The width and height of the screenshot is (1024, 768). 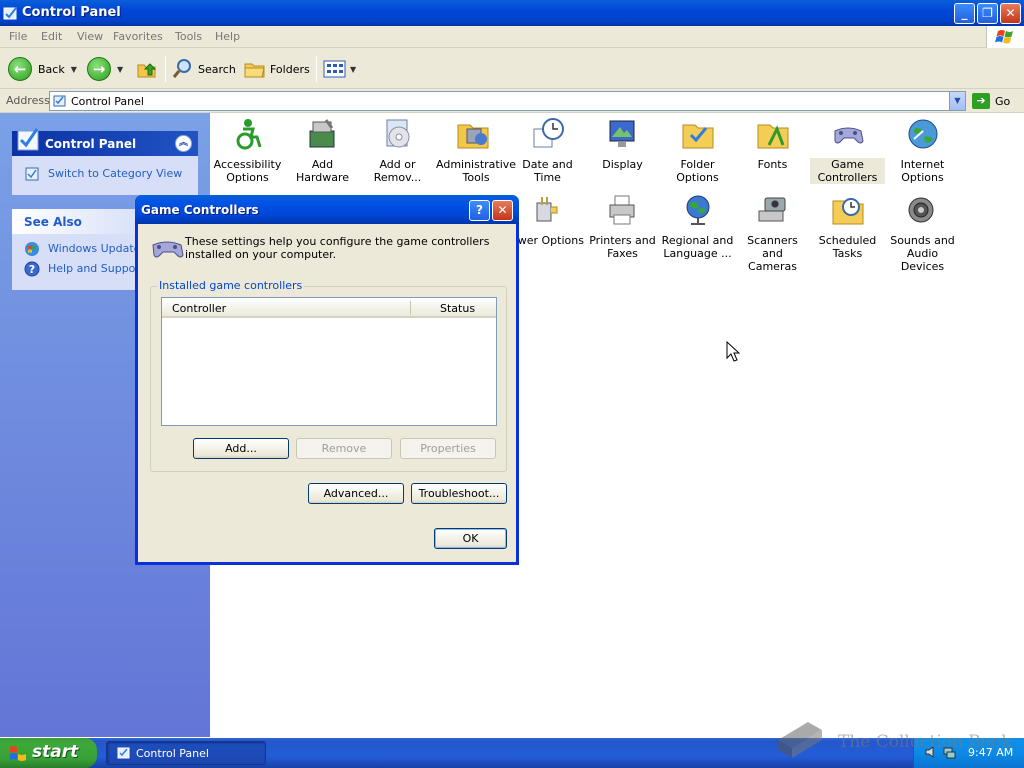 I want to click on menu-view: View, so click(x=90, y=36).